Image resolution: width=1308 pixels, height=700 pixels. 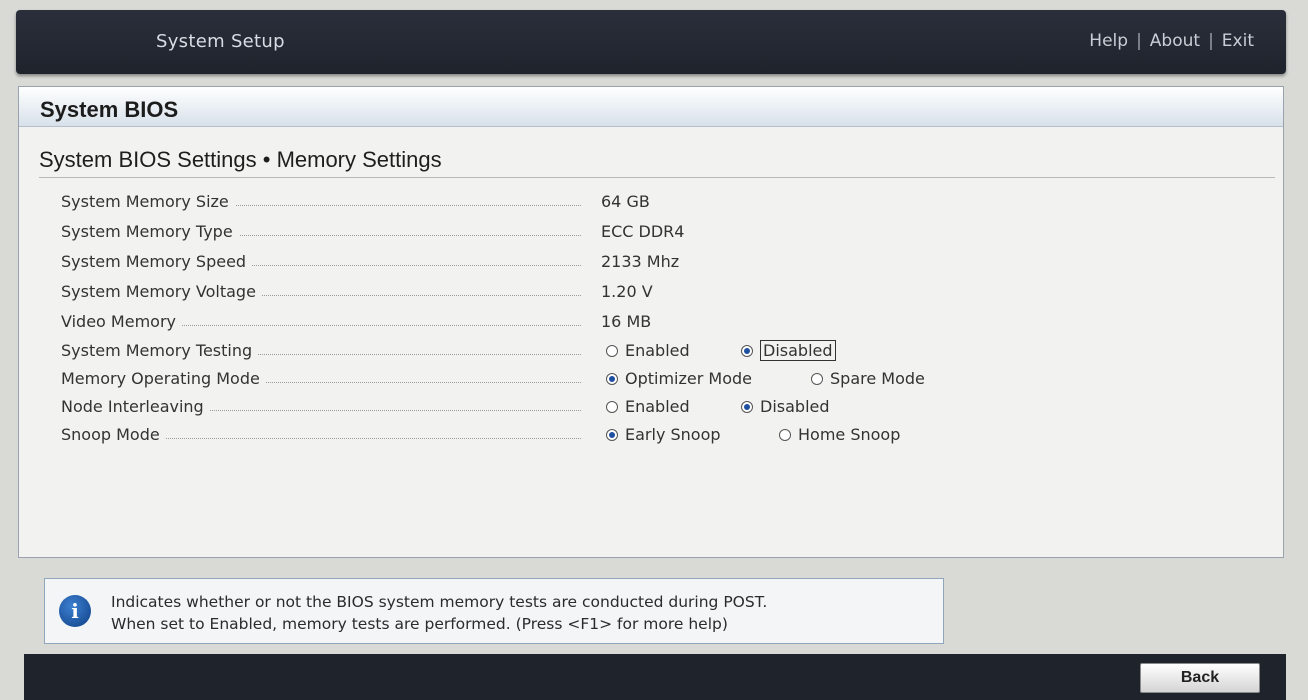 I want to click on radio-memory-testing-disabled: Disabled, so click(x=788, y=350).